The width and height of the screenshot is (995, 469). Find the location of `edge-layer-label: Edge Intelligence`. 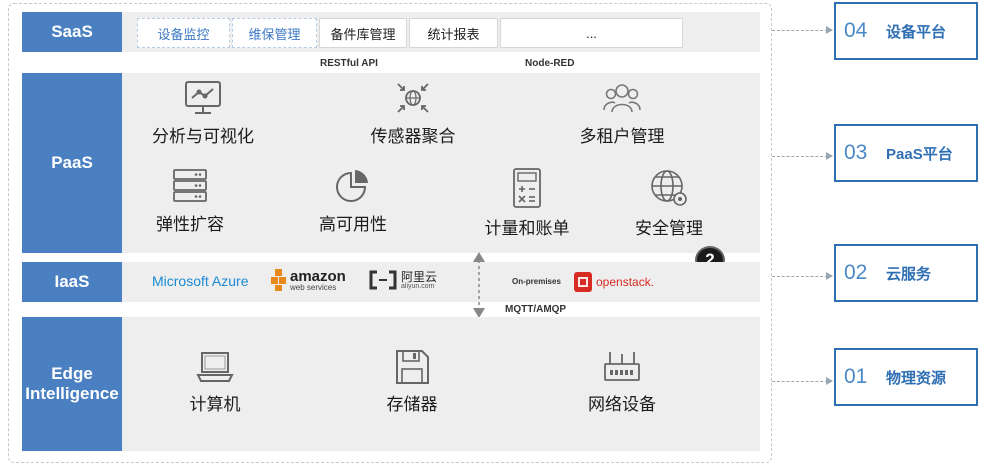

edge-layer-label: Edge Intelligence is located at coordinates (72, 384).